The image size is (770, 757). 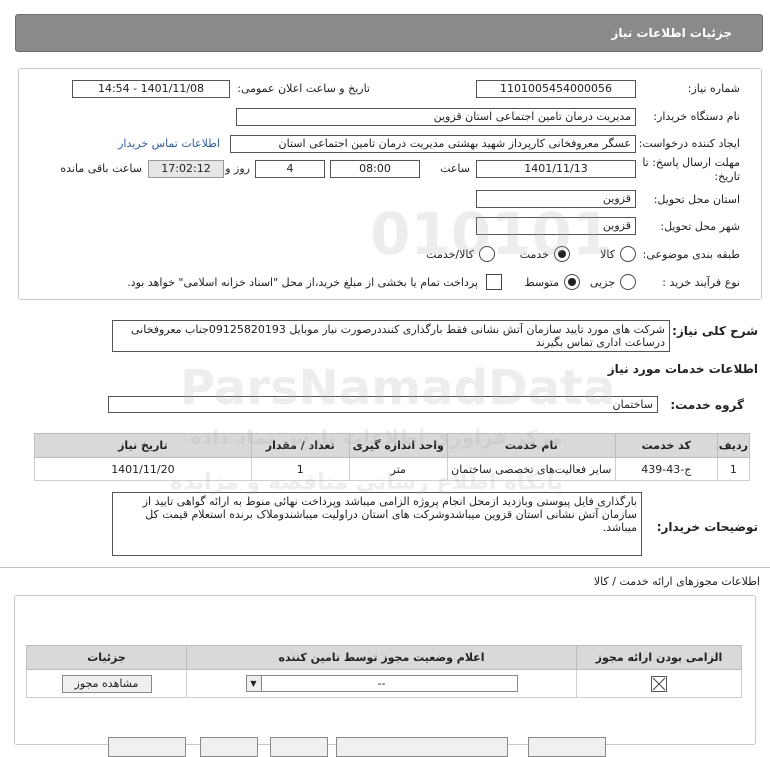 What do you see at coordinates (671, 33) in the screenshot?
I see `page-title: جزئیات اطلاعات نیاز` at bounding box center [671, 33].